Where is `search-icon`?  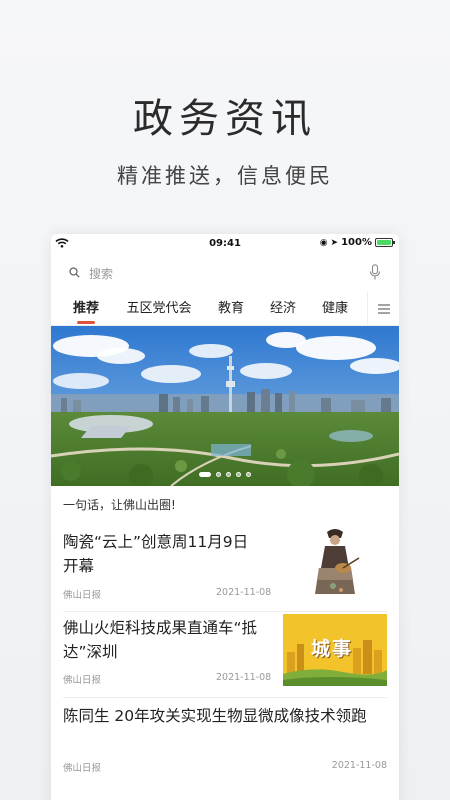
search-icon is located at coordinates (74, 272).